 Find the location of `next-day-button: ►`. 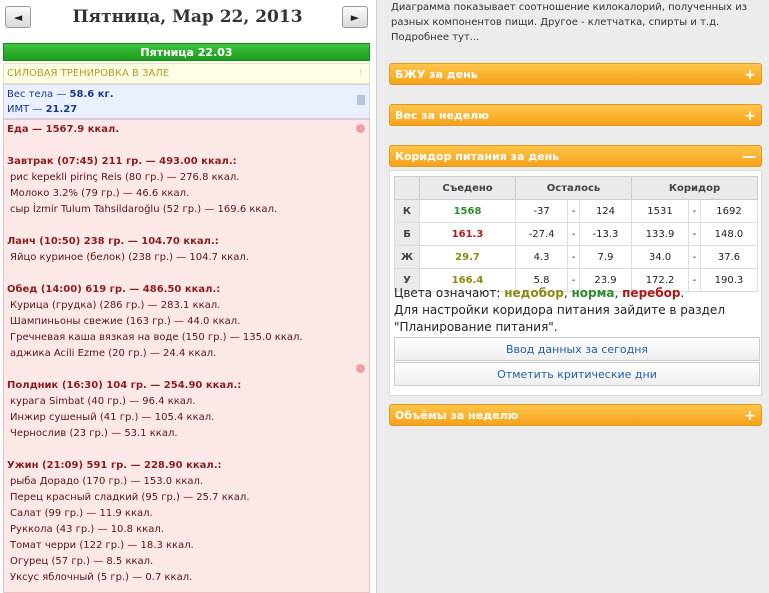

next-day-button: ► is located at coordinates (355, 17).